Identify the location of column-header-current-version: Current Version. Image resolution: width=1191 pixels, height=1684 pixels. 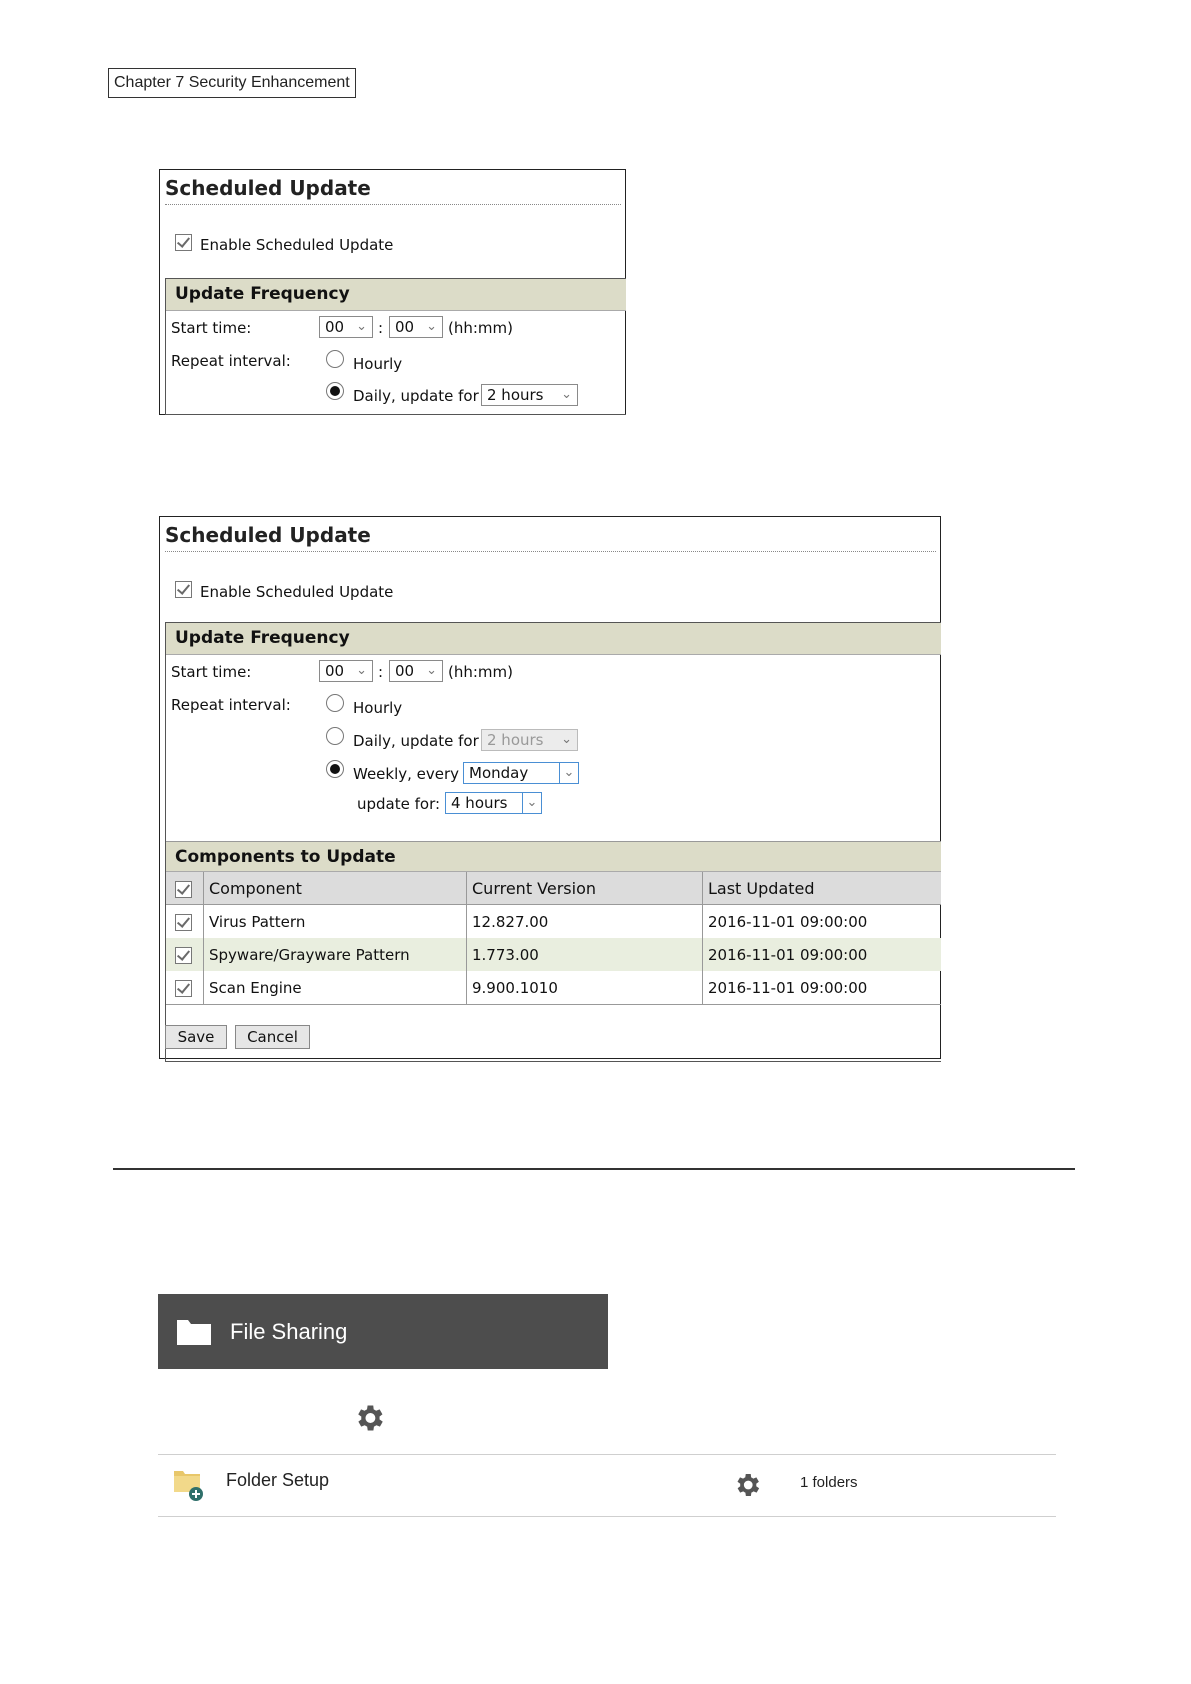
(584, 888).